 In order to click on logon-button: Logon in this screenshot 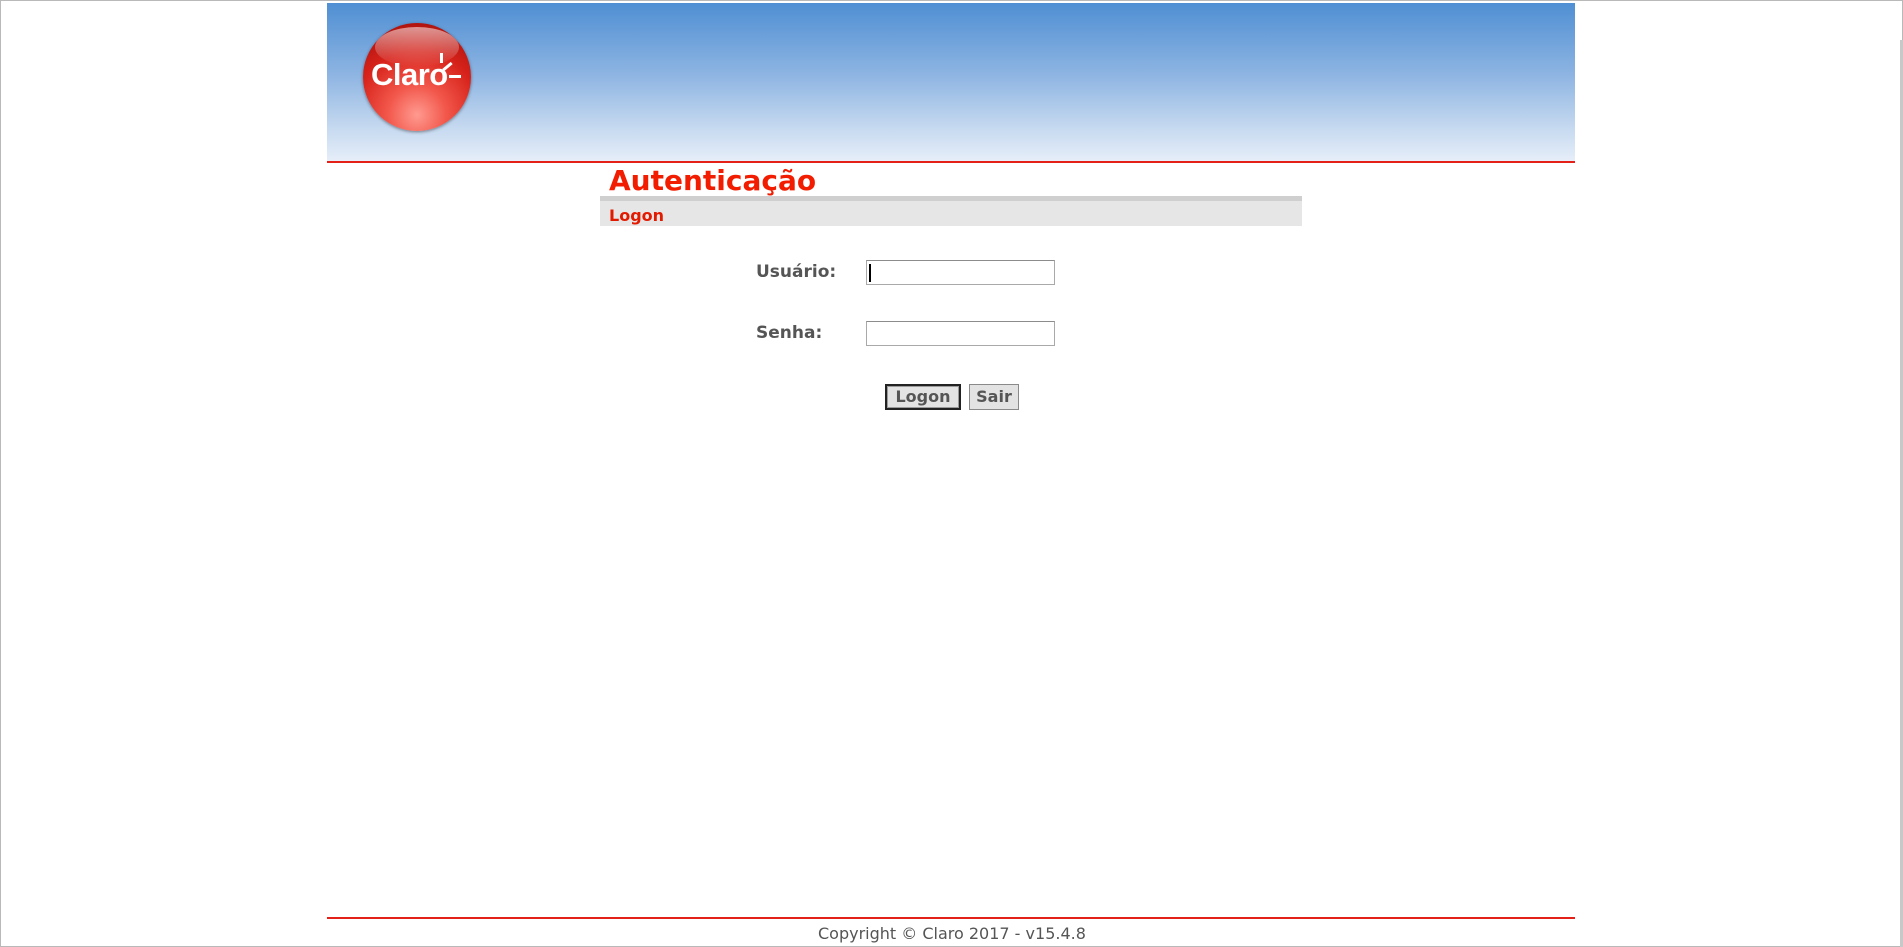, I will do `click(923, 397)`.